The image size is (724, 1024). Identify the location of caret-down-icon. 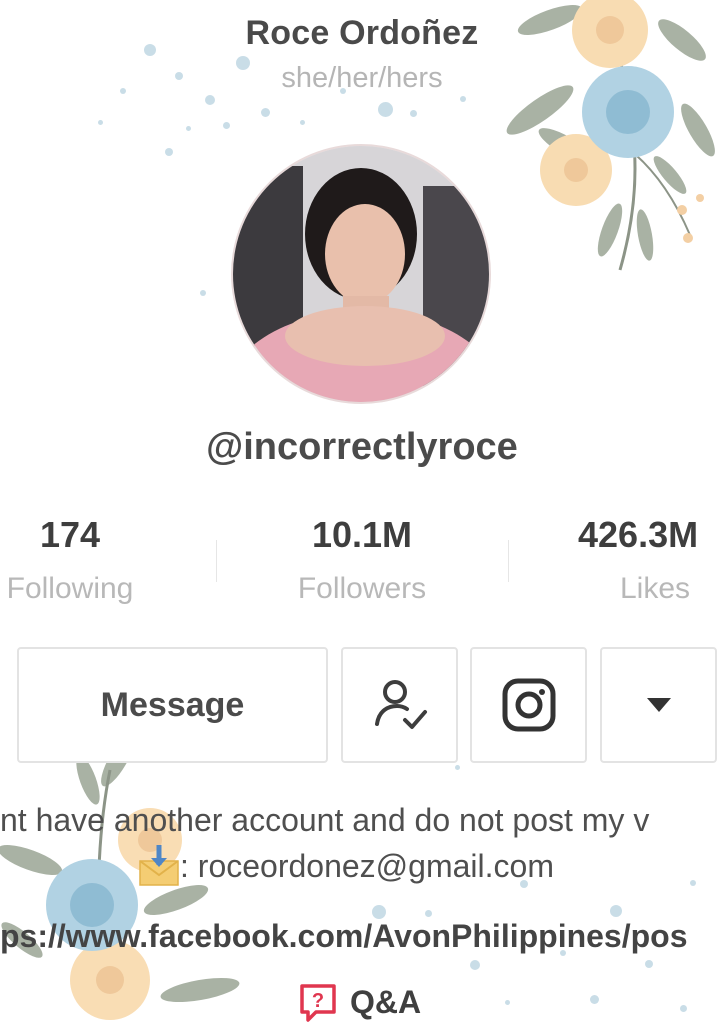
(658, 705).